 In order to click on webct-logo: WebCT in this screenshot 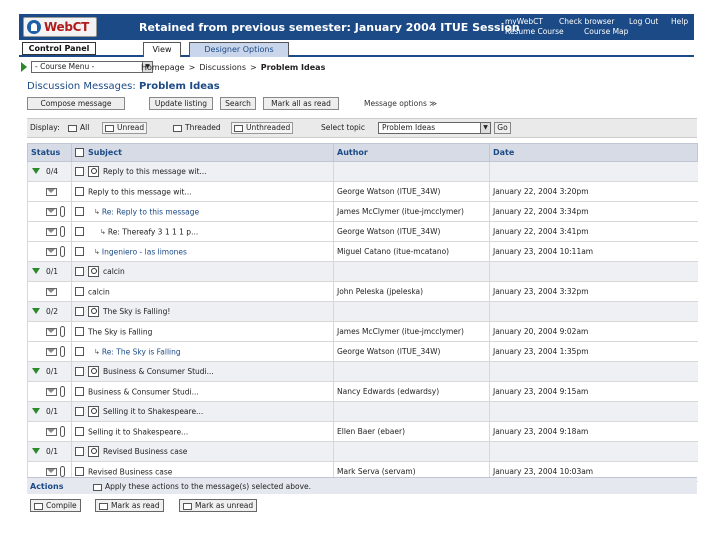, I will do `click(60, 27)`.